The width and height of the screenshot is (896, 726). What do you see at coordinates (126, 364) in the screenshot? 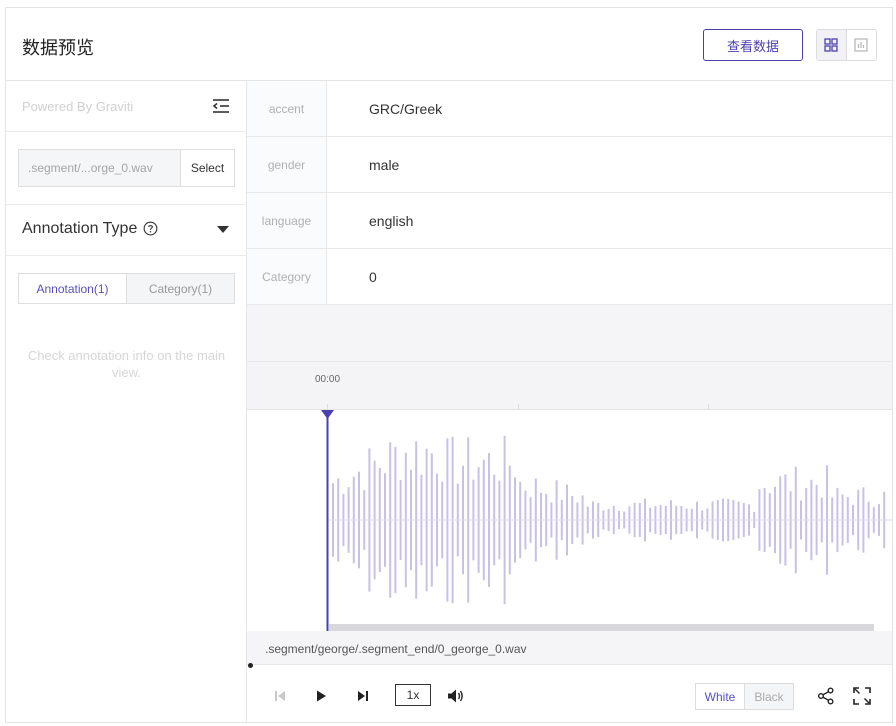
I see `annotation-hint: Check annotation info on the main view.` at bounding box center [126, 364].